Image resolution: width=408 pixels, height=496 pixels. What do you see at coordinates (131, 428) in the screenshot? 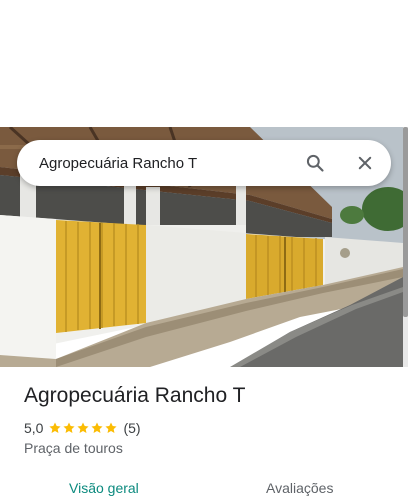
I see `review-count: (5)` at bounding box center [131, 428].